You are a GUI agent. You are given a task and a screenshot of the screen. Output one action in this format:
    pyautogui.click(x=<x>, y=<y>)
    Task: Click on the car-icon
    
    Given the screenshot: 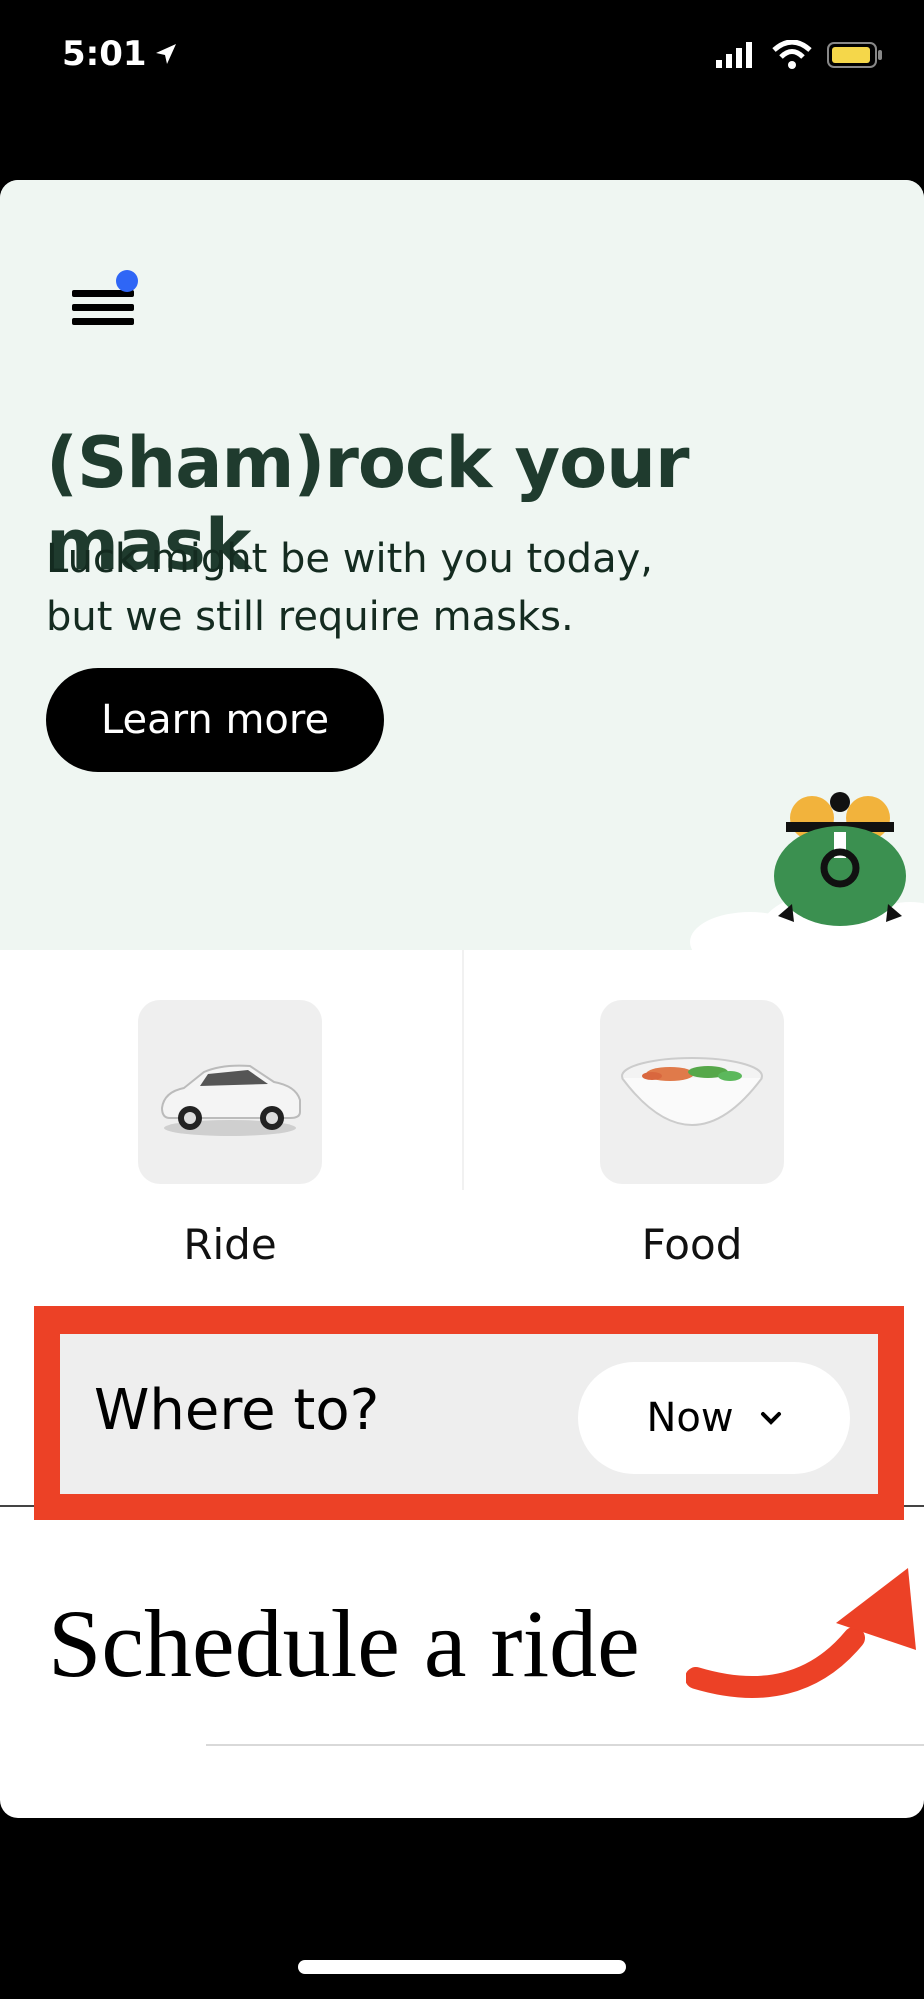 What is the action you would take?
    pyautogui.click(x=230, y=1100)
    